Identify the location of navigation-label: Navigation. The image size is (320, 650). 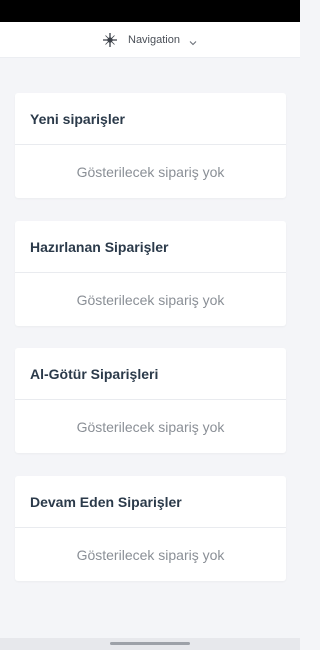
(154, 39).